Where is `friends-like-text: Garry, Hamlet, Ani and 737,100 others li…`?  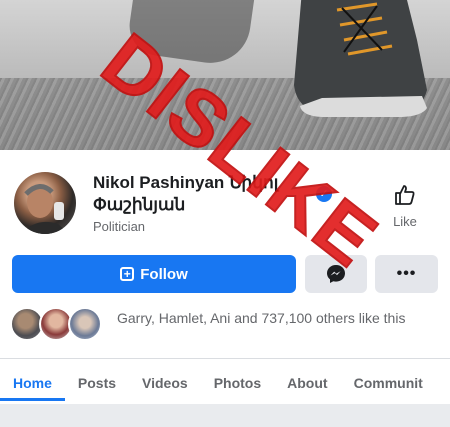 friends-like-text: Garry, Hamlet, Ani and 737,100 others li… is located at coordinates (272, 318).